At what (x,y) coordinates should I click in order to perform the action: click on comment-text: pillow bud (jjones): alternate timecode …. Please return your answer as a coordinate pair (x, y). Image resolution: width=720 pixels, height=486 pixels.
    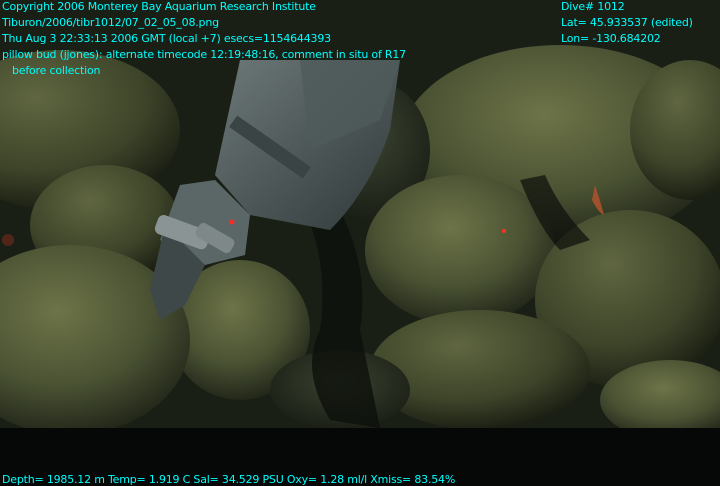
    Looking at the image, I should click on (204, 54).